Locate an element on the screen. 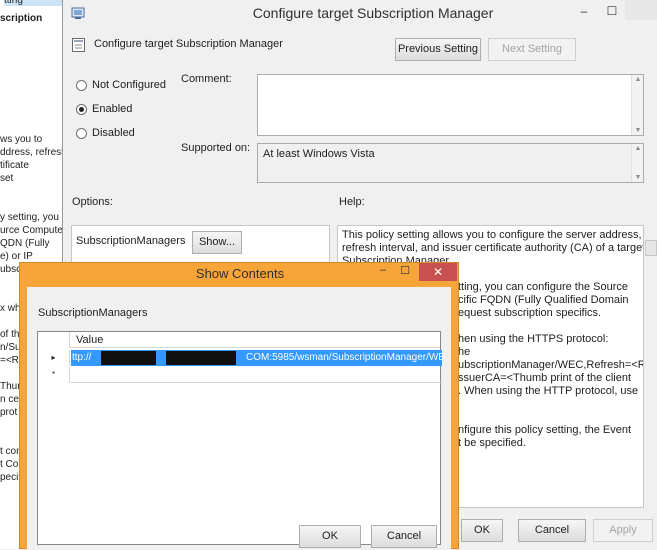 The image size is (657, 550). help-text-line: . When using the HTTP protocol, use is located at coordinates (548, 391).